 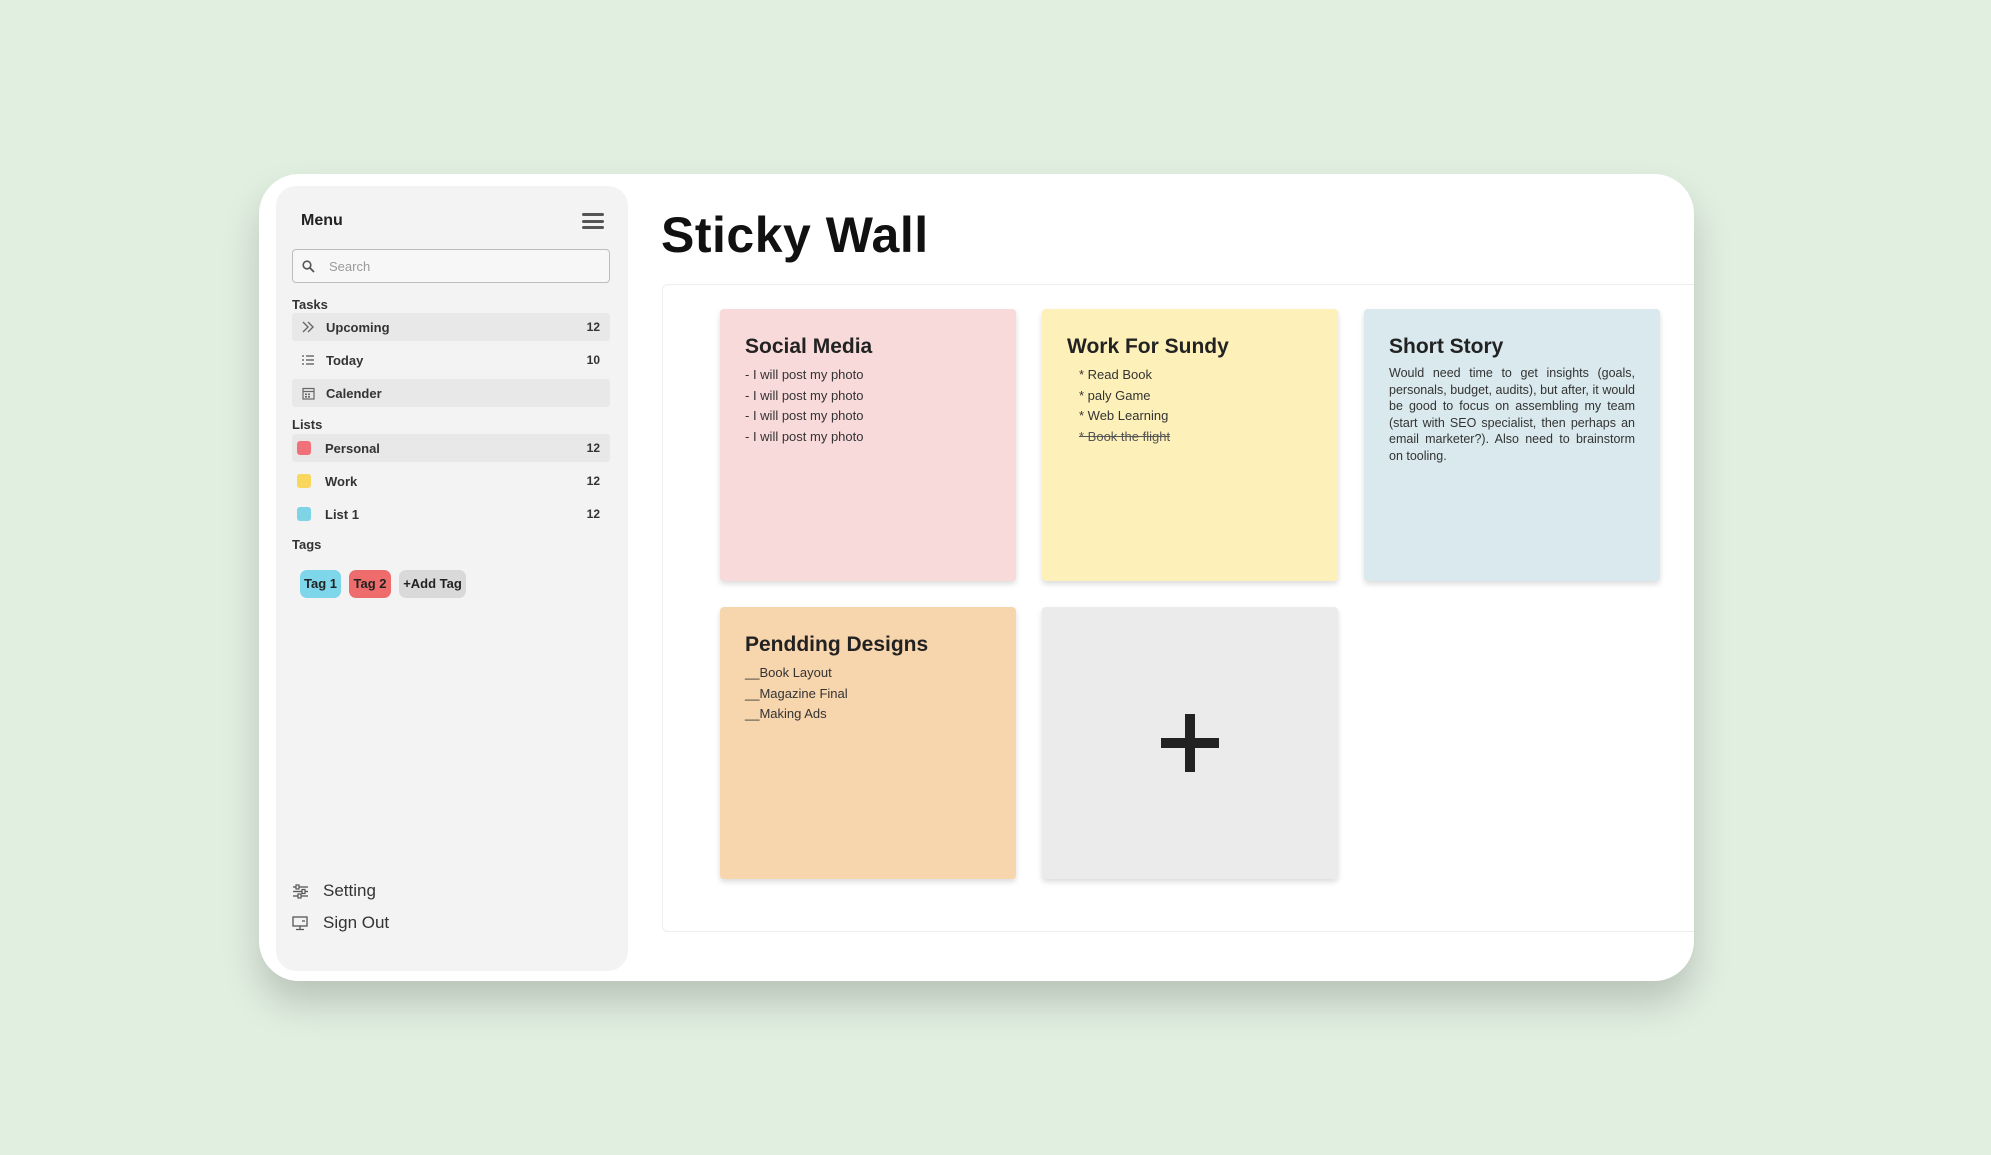 I want to click on plus-icon, so click(x=1190, y=743).